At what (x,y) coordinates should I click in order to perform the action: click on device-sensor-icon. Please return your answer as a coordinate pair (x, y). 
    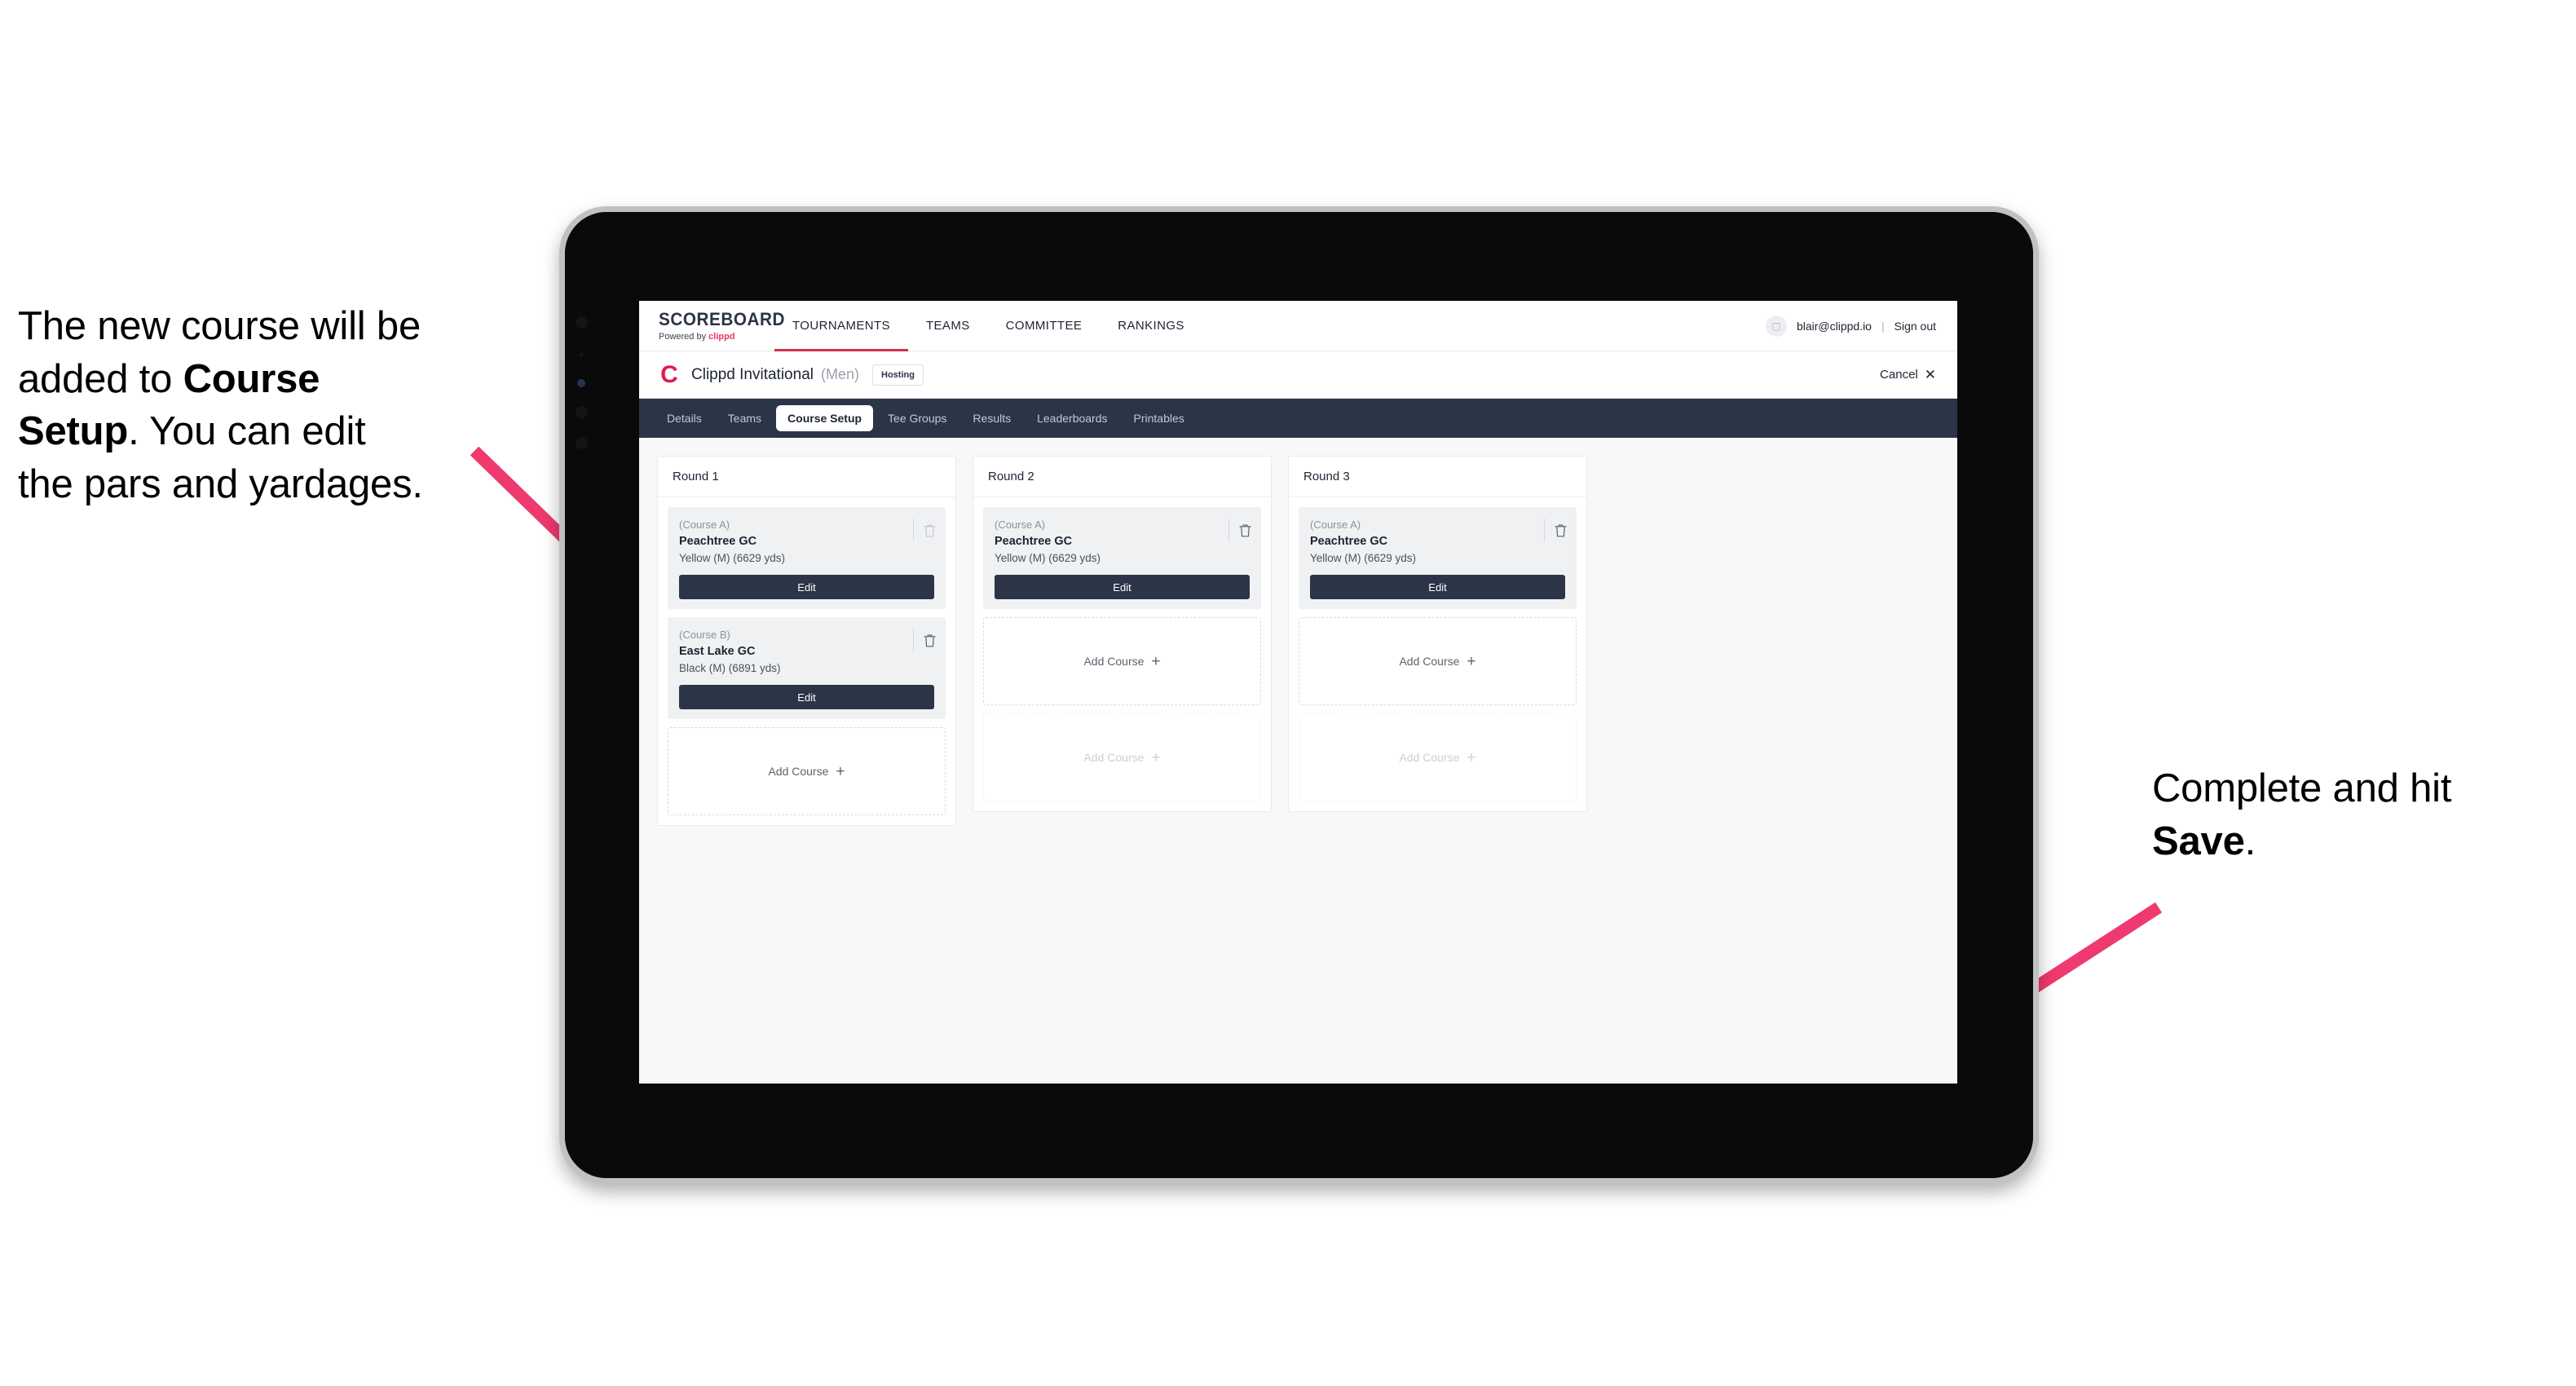
    Looking at the image, I should click on (582, 323).